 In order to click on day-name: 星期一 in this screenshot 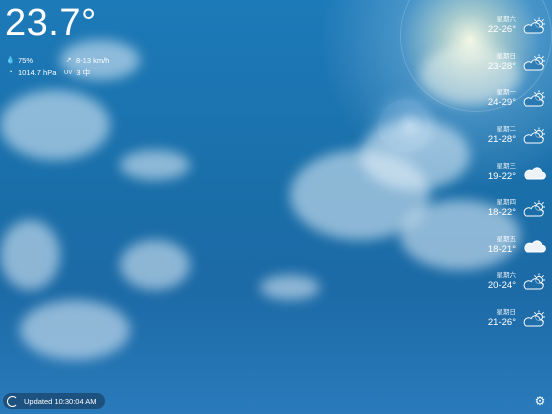, I will do `click(506, 93)`.